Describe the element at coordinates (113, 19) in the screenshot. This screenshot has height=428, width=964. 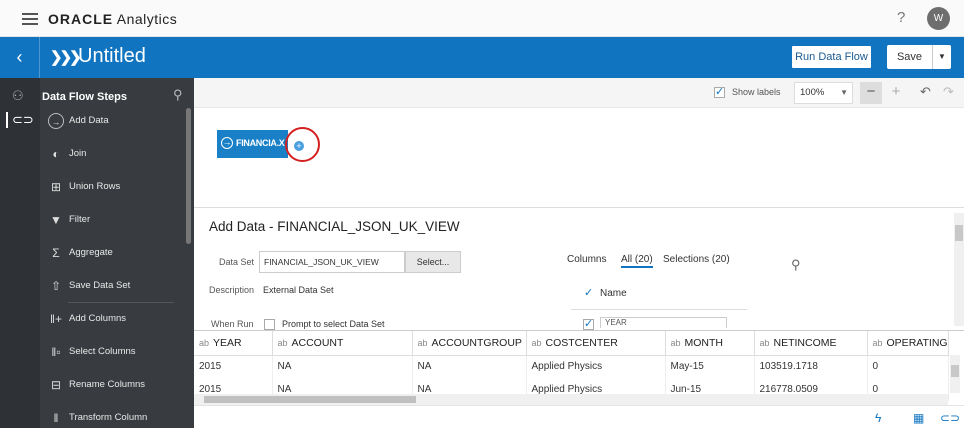
I see `oracle-analytics-logo: ORACLE Analytics` at that location.